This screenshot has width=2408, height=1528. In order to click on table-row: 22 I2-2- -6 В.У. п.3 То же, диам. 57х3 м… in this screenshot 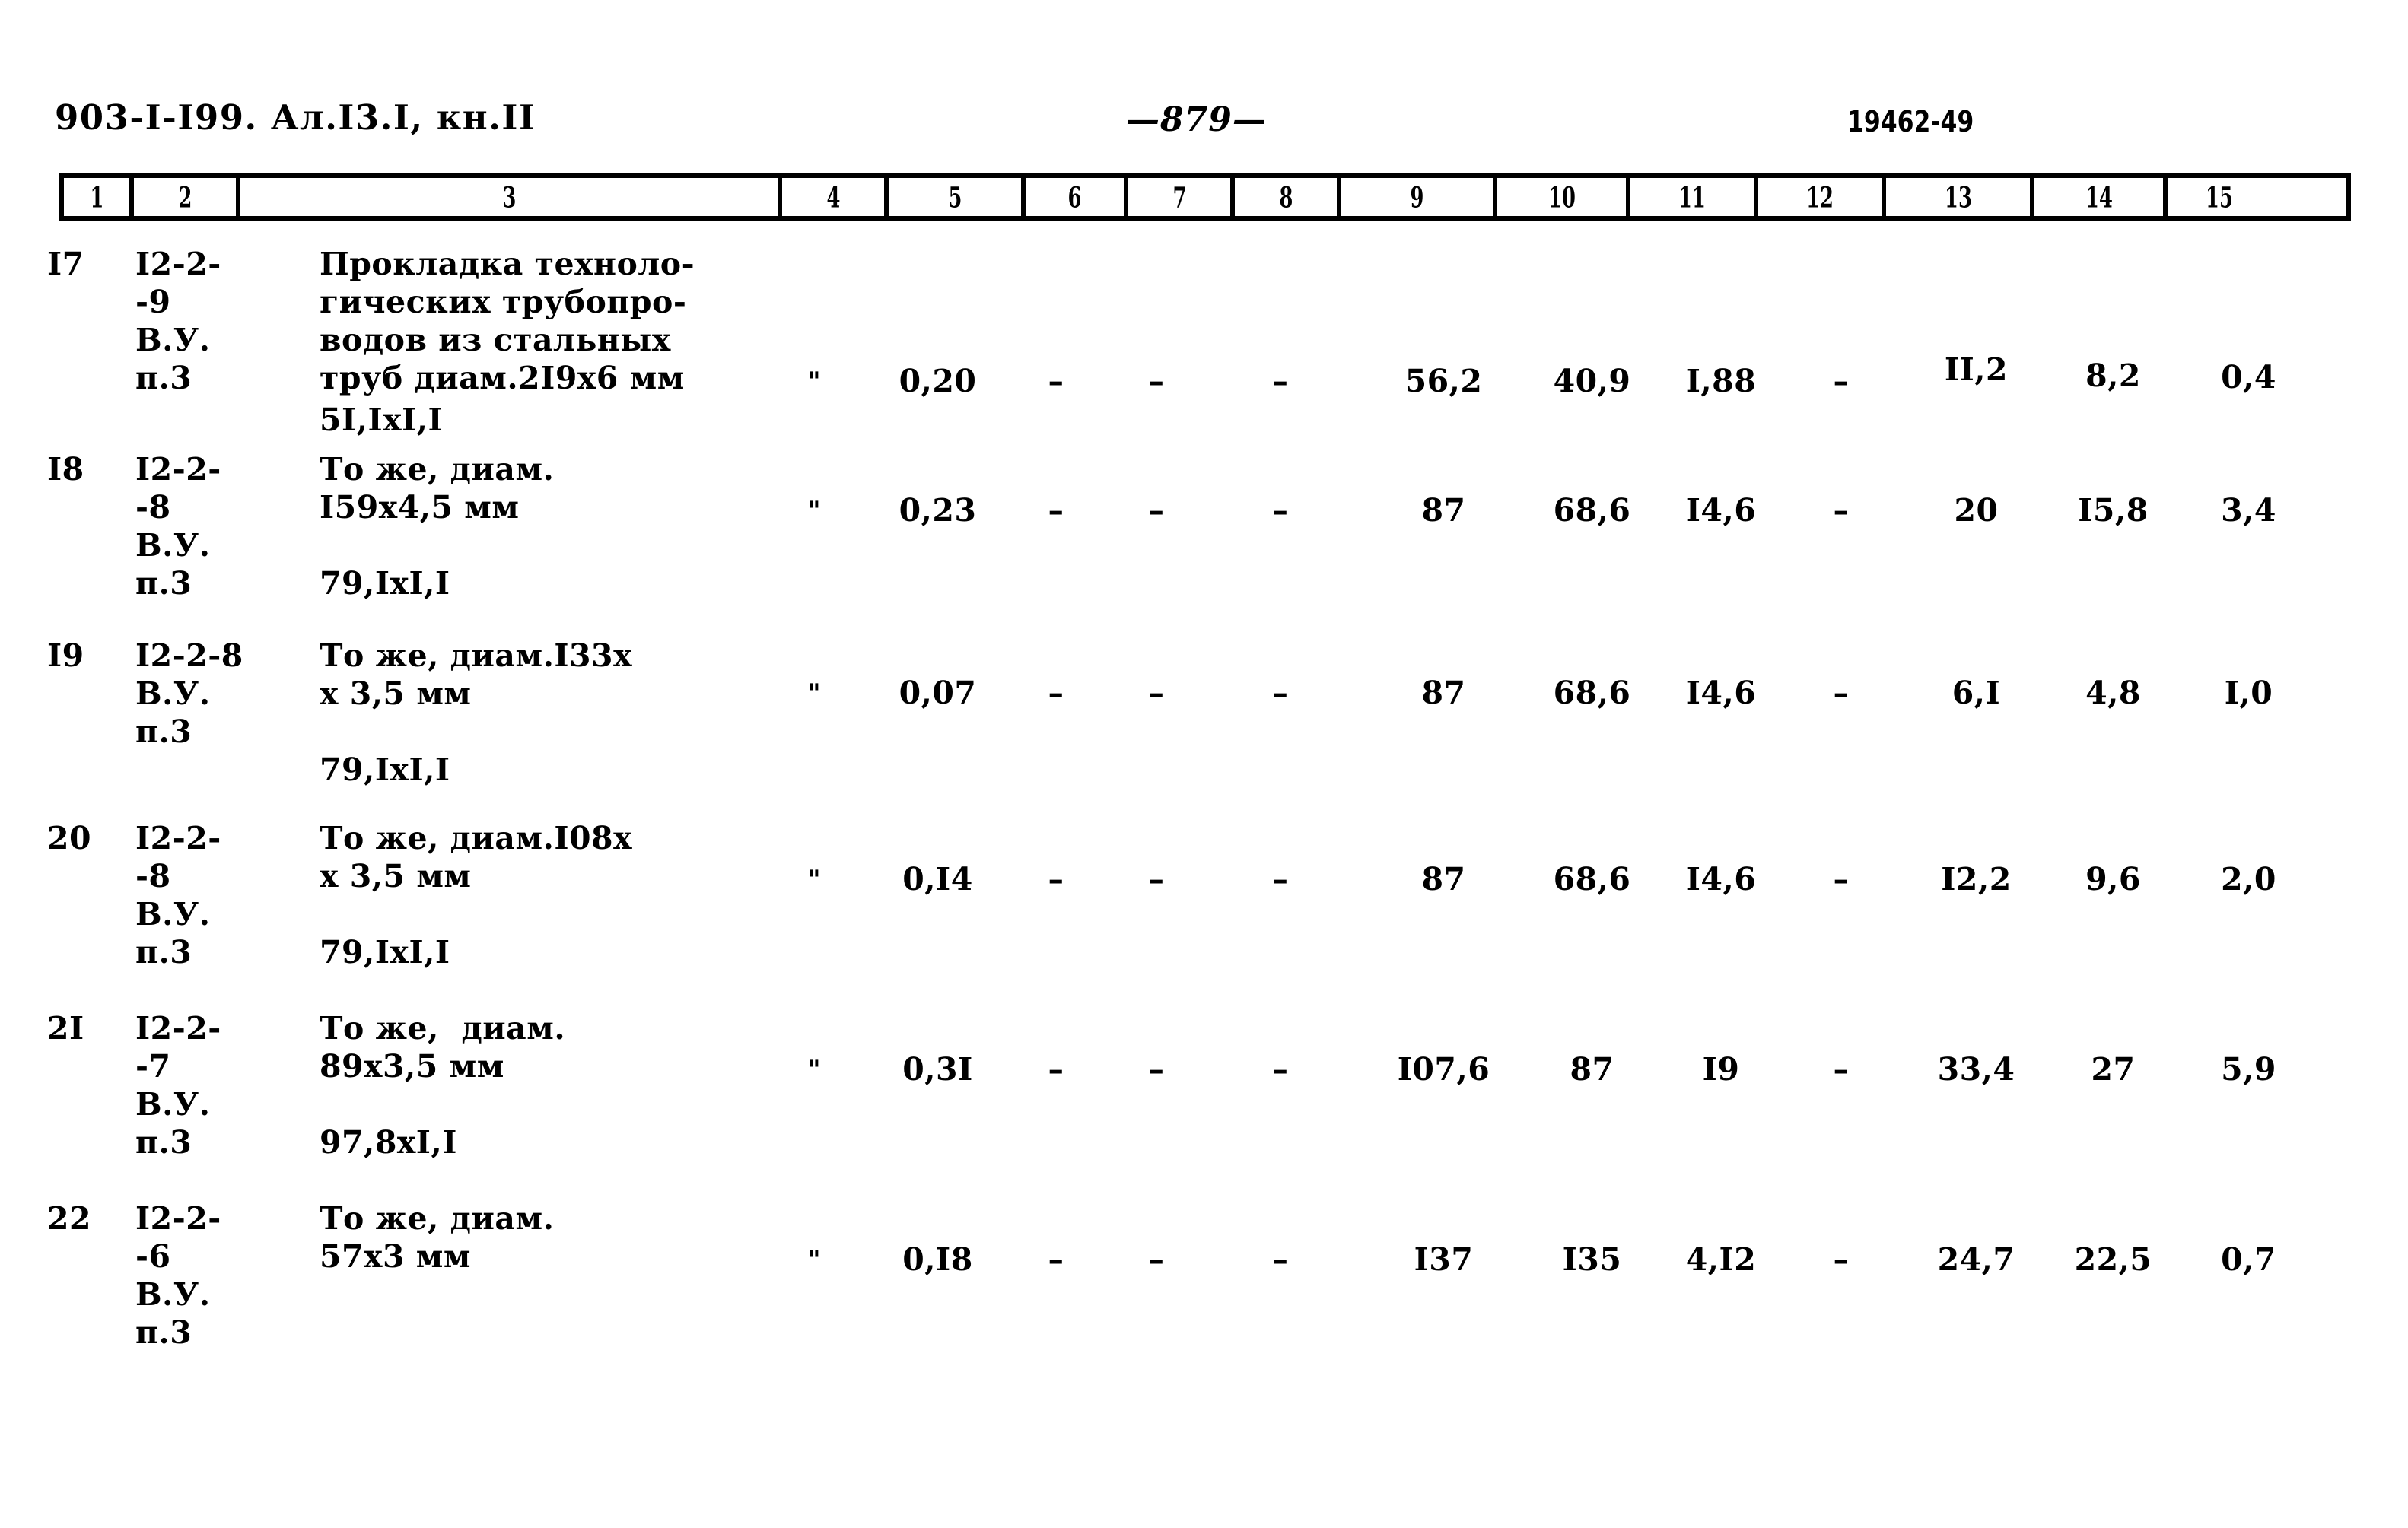, I will do `click(1204, 1294)`.